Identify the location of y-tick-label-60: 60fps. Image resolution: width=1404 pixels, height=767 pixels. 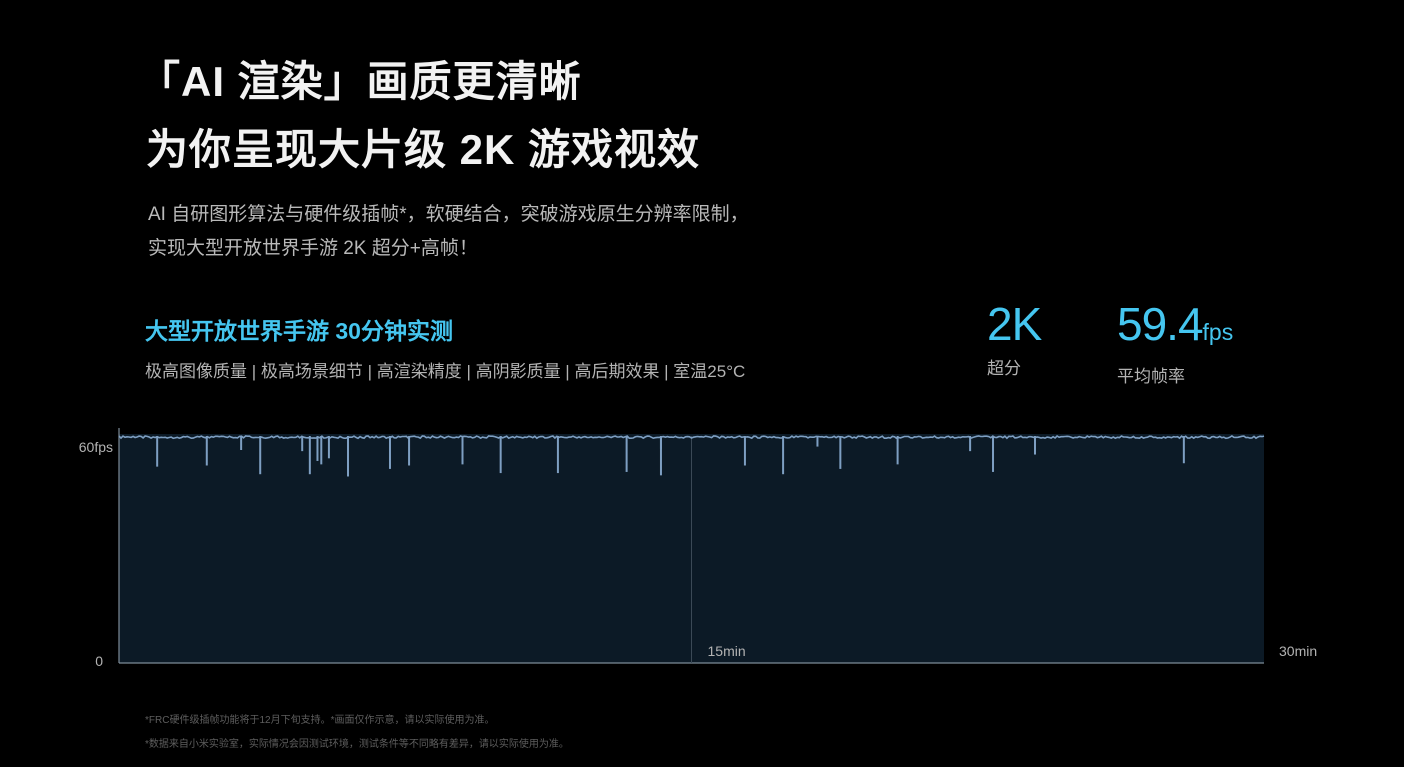
(96, 447).